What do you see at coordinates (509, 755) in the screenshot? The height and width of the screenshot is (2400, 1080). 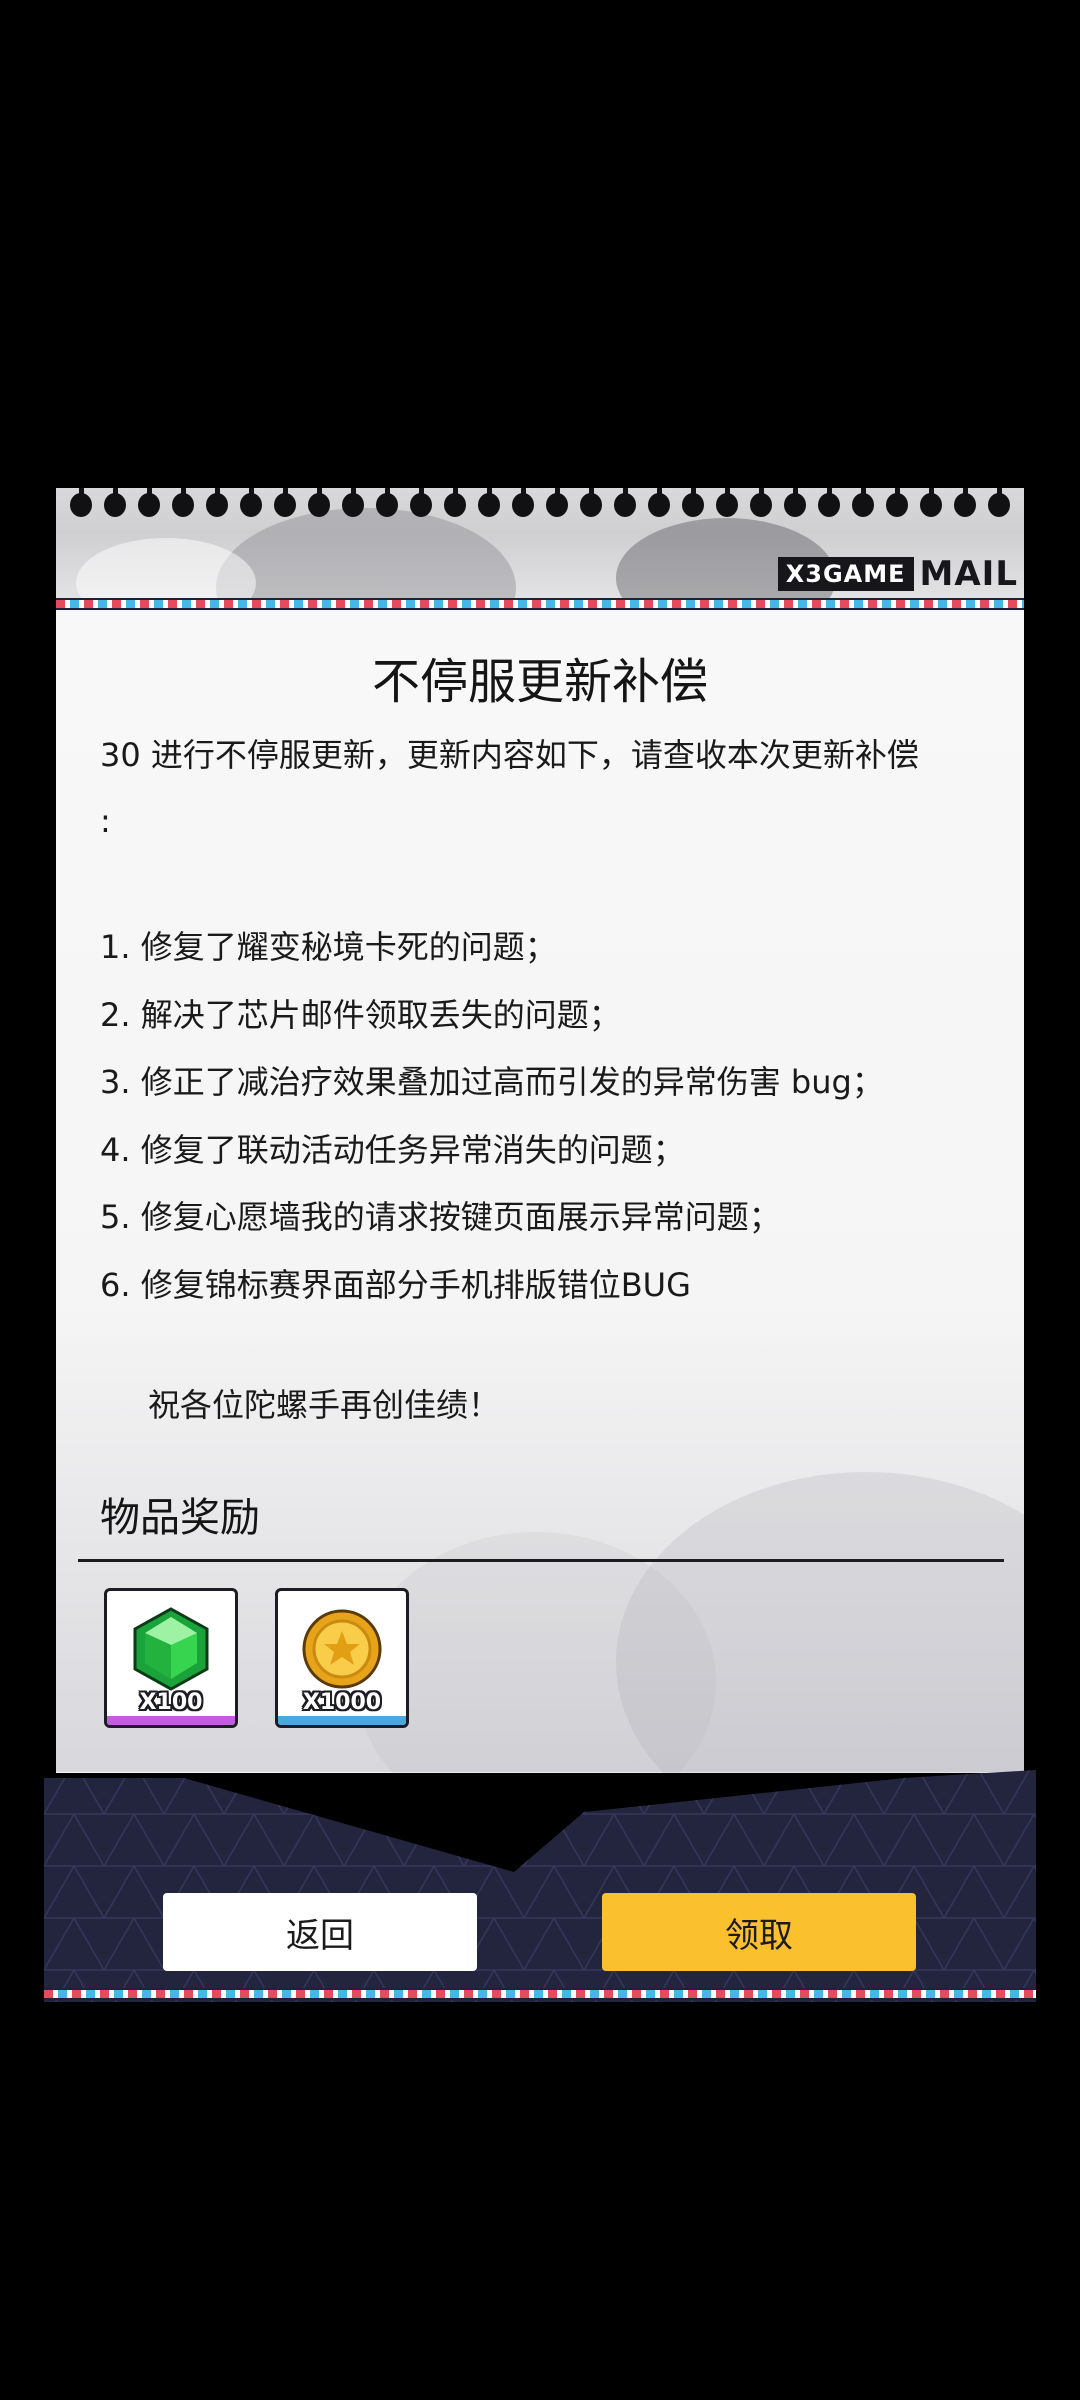 I see `intro-line-1: 30 进行不停服更新，更新内容如下，请查收本次更新补偿` at bounding box center [509, 755].